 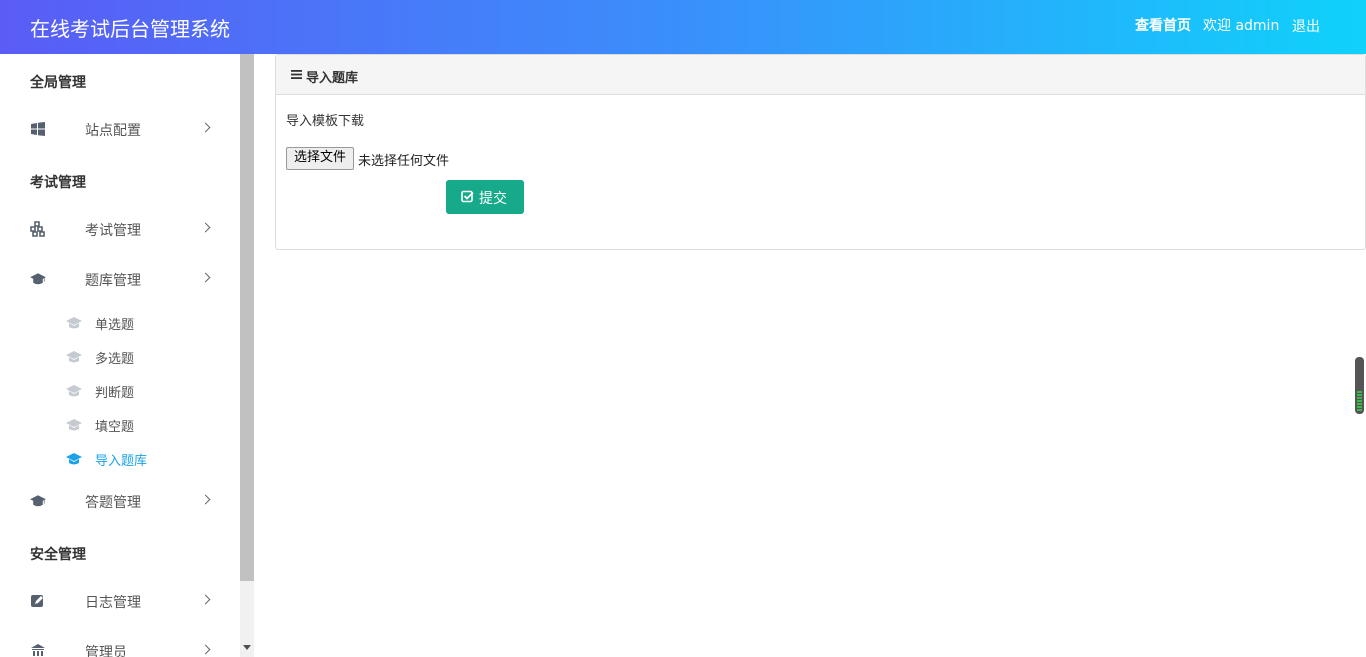 What do you see at coordinates (115, 325) in the screenshot?
I see `sidebar-subitem-label: 单选题` at bounding box center [115, 325].